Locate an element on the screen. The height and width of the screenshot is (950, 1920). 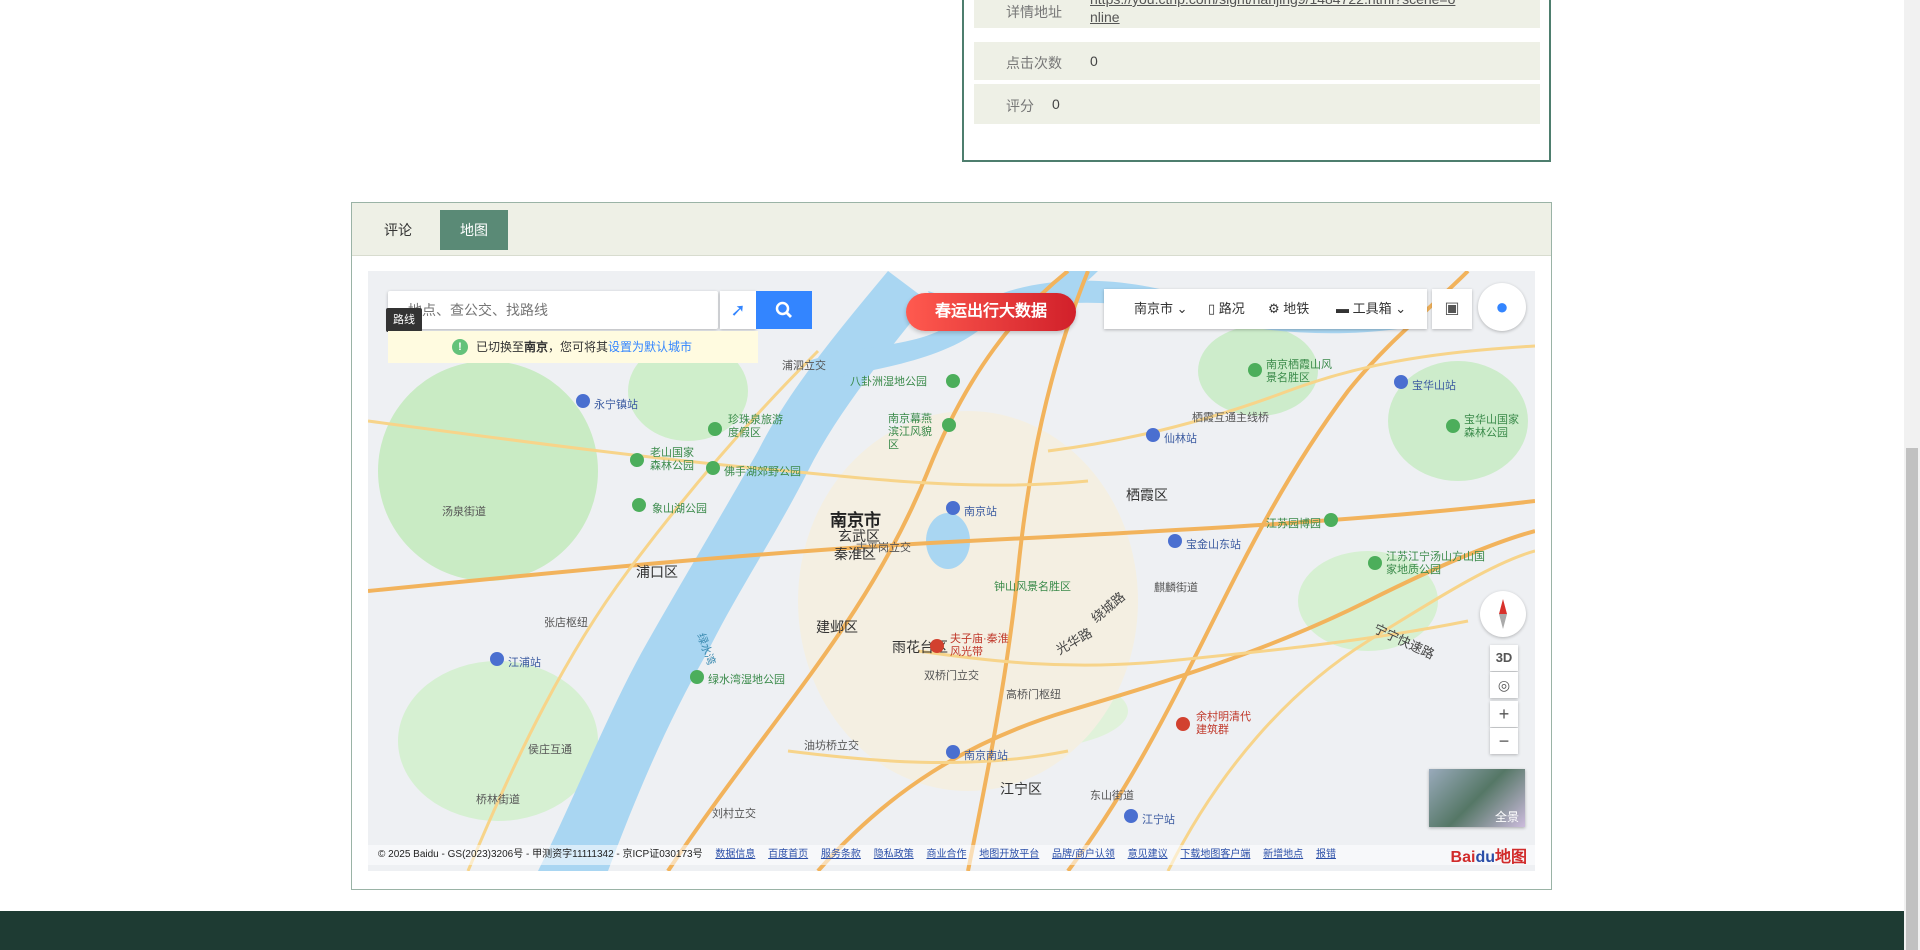
city-selector-label: 南京市 is located at coordinates (1154, 308).